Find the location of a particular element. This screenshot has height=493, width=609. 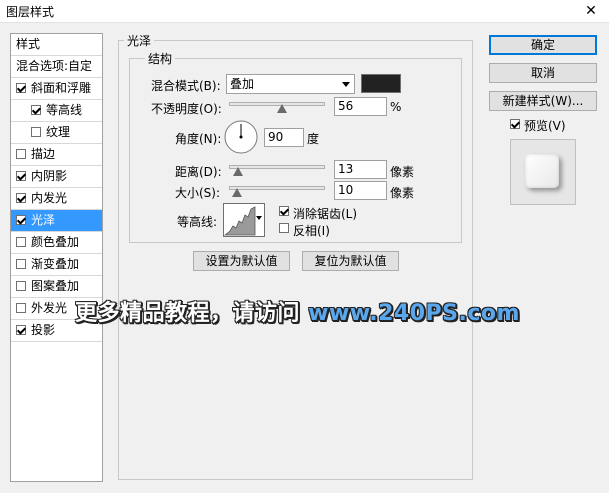

sidebar-item-1: 斜面和浮雕 is located at coordinates (56, 89).